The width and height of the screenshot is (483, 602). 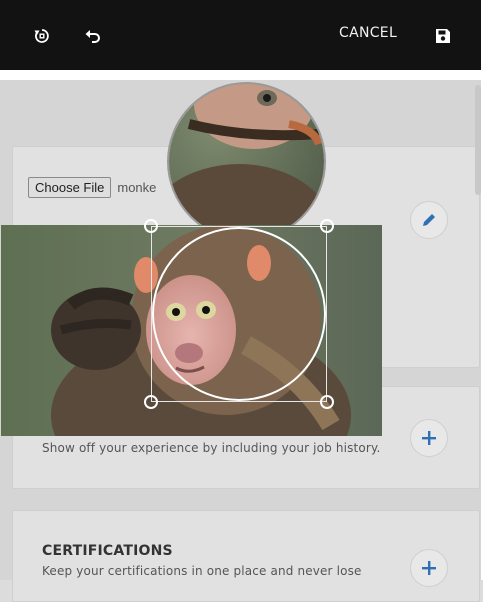 I want to click on selected-file-name: monke, so click(x=137, y=187).